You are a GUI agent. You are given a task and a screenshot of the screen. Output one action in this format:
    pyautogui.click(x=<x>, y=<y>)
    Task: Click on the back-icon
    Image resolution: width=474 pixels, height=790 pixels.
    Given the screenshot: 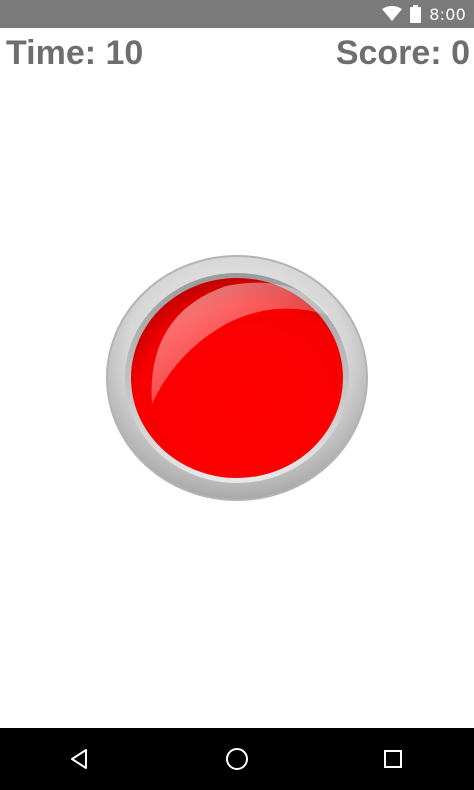 What is the action you would take?
    pyautogui.click(x=79, y=759)
    